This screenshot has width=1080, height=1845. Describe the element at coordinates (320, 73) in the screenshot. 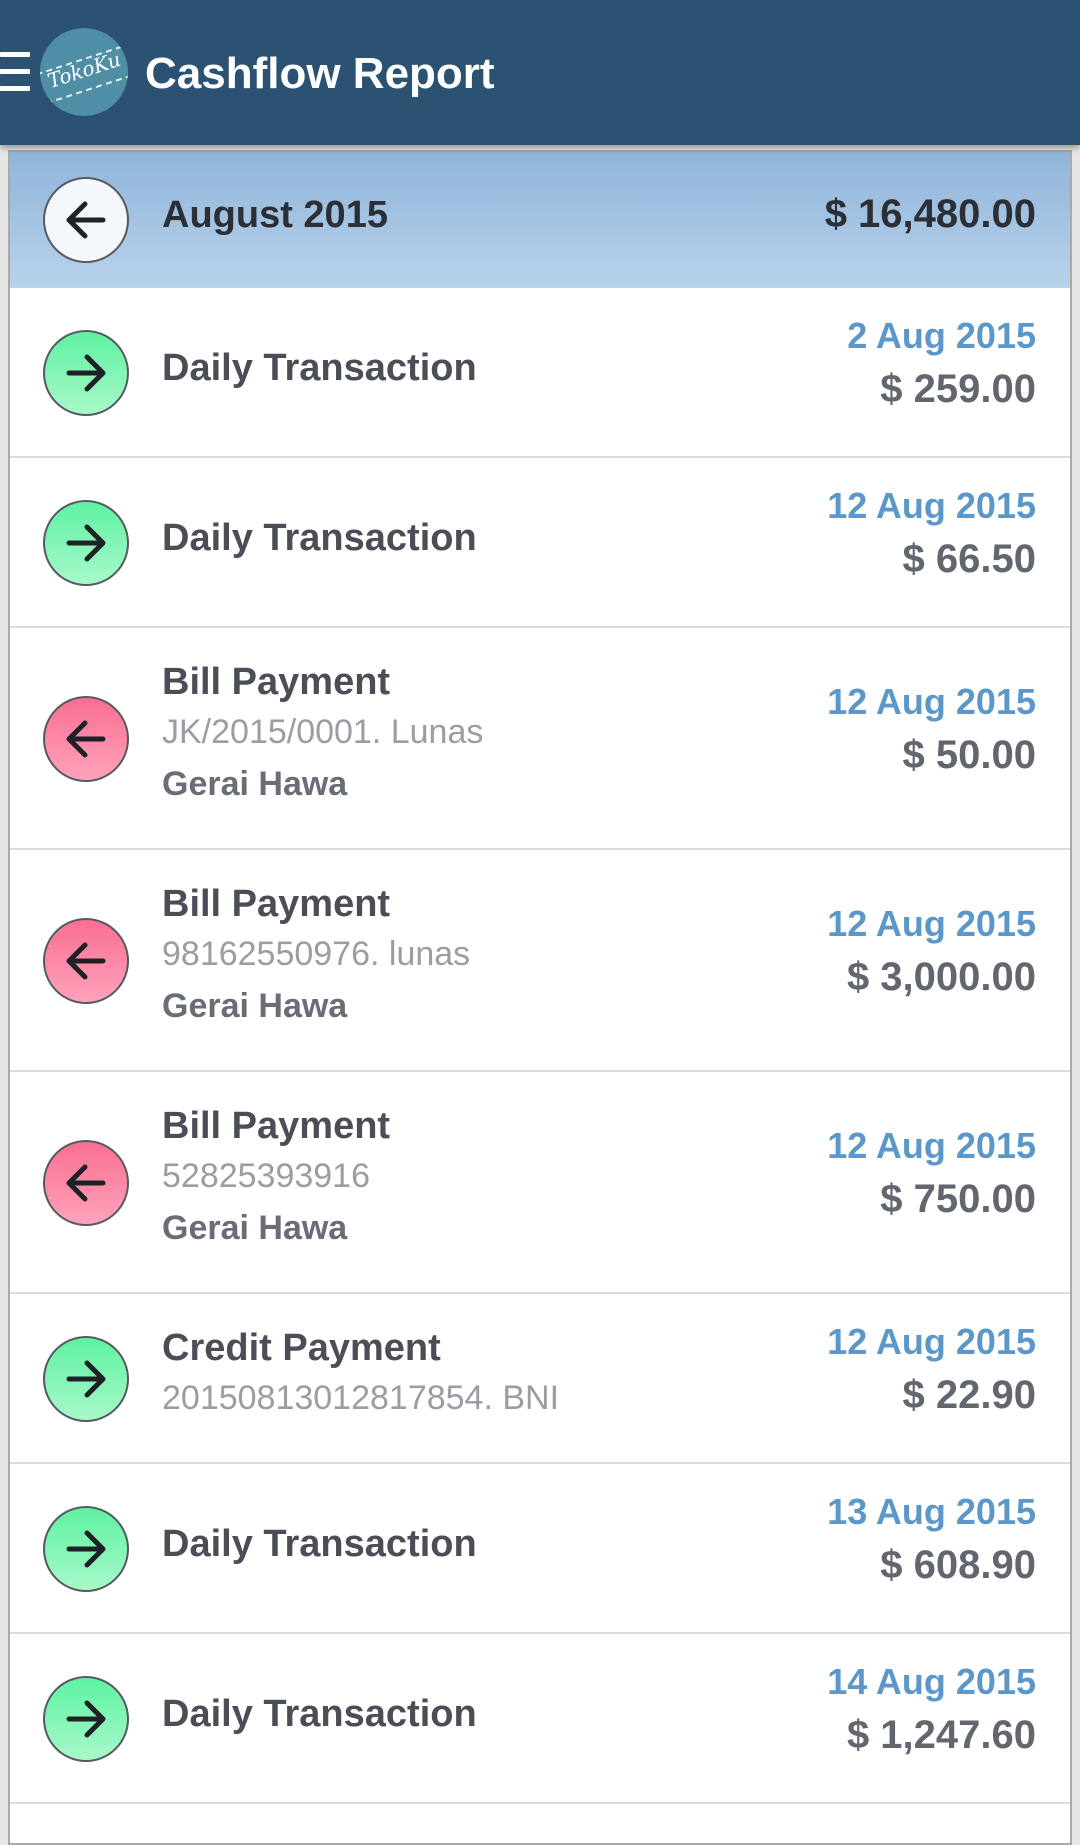

I see `page-title: Cashflow Report` at that location.